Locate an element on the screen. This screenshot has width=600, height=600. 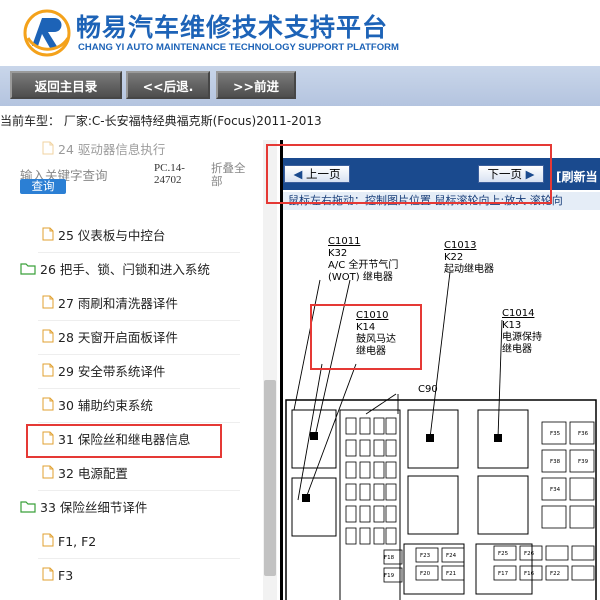
tree-item: 25 仪表板与中控台 is located at coordinates (103, 236).